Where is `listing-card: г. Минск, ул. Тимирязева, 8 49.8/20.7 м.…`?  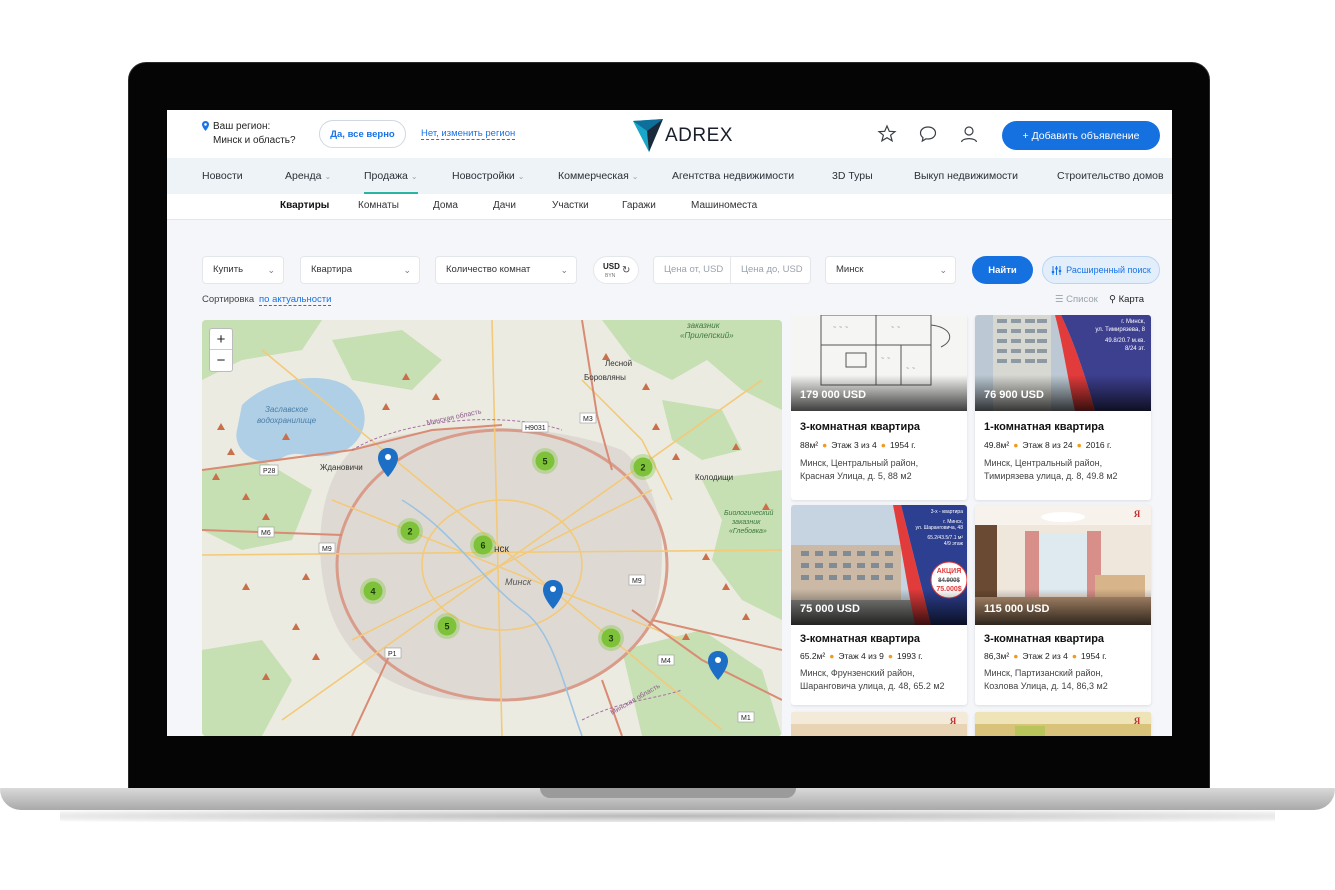
listing-card: г. Минск, ул. Тимирязева, 8 49.8/20.7 м.… is located at coordinates (1063, 407).